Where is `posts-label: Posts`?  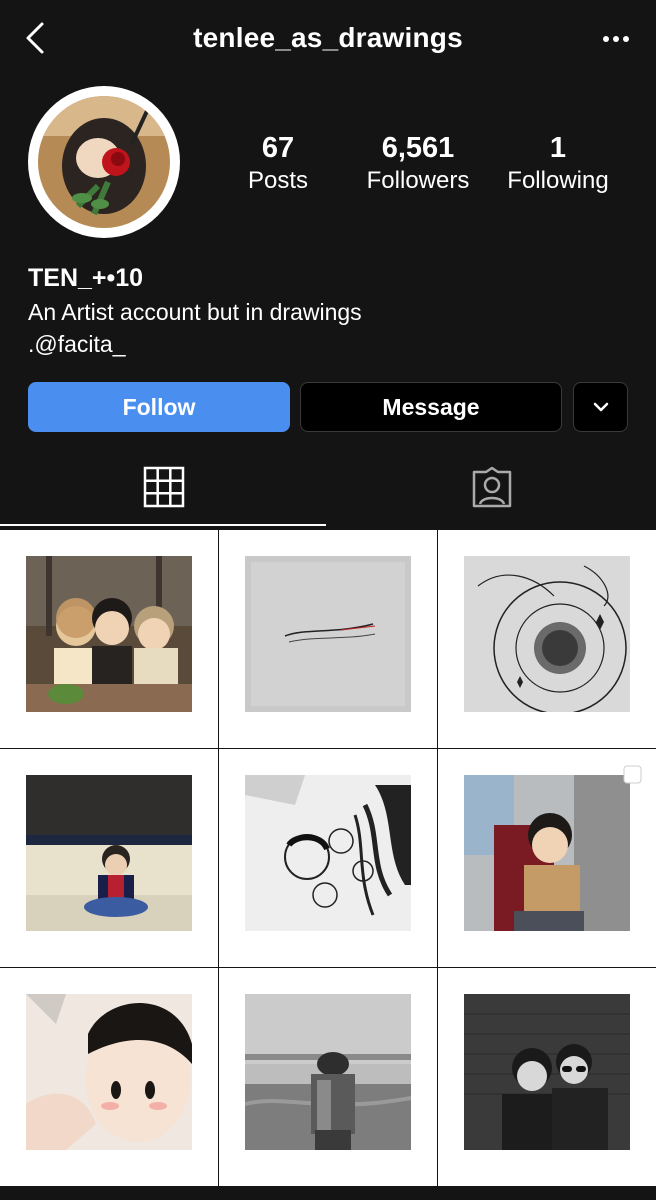
posts-label: Posts is located at coordinates (278, 180).